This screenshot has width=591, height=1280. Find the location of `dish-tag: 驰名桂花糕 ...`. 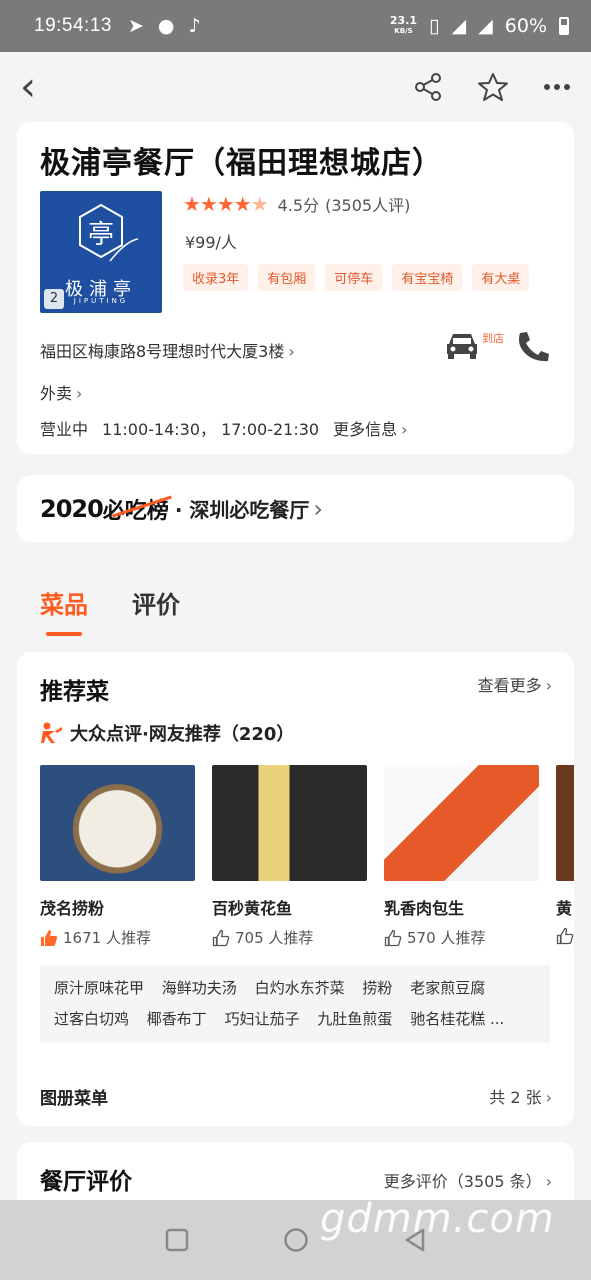

dish-tag: 驰名桂花糕 ... is located at coordinates (457, 1019).